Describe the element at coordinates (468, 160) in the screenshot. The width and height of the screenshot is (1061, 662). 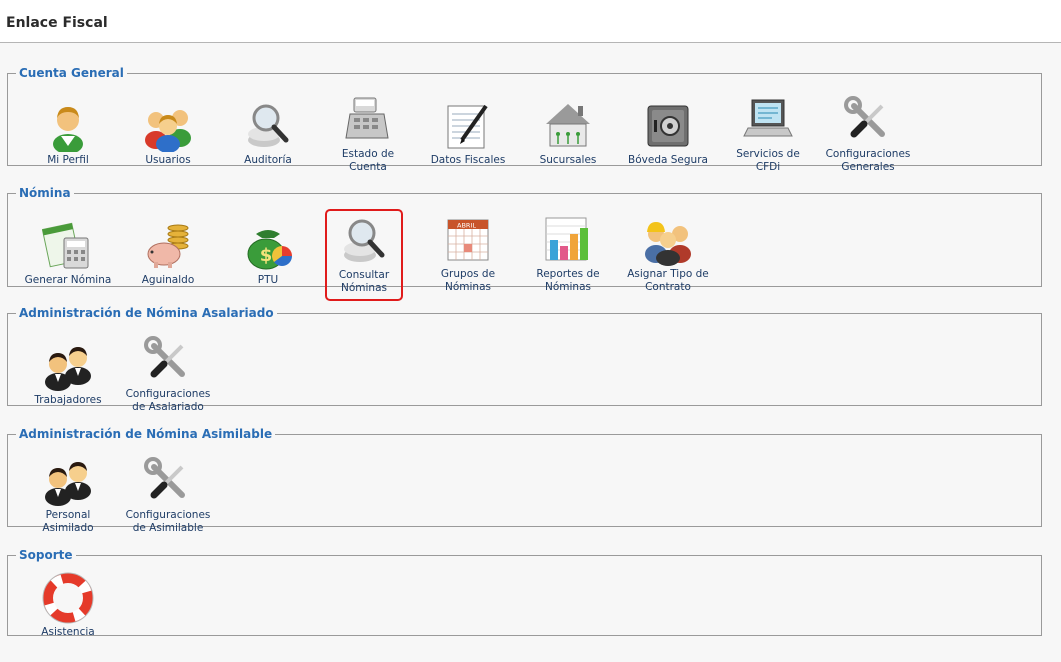
I see `item-label: Datos Fiscales` at that location.